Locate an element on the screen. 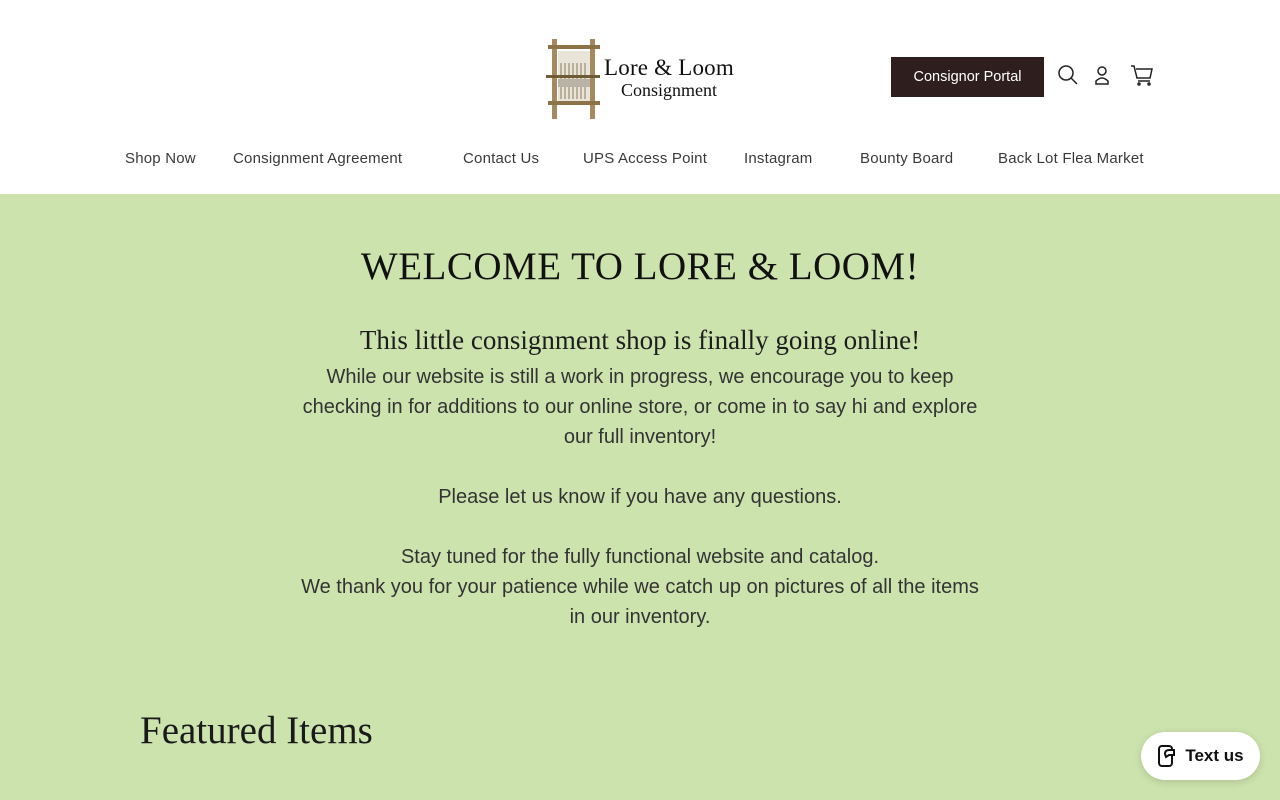  nav-item-contact-us: Contact Us is located at coordinates (501, 158).